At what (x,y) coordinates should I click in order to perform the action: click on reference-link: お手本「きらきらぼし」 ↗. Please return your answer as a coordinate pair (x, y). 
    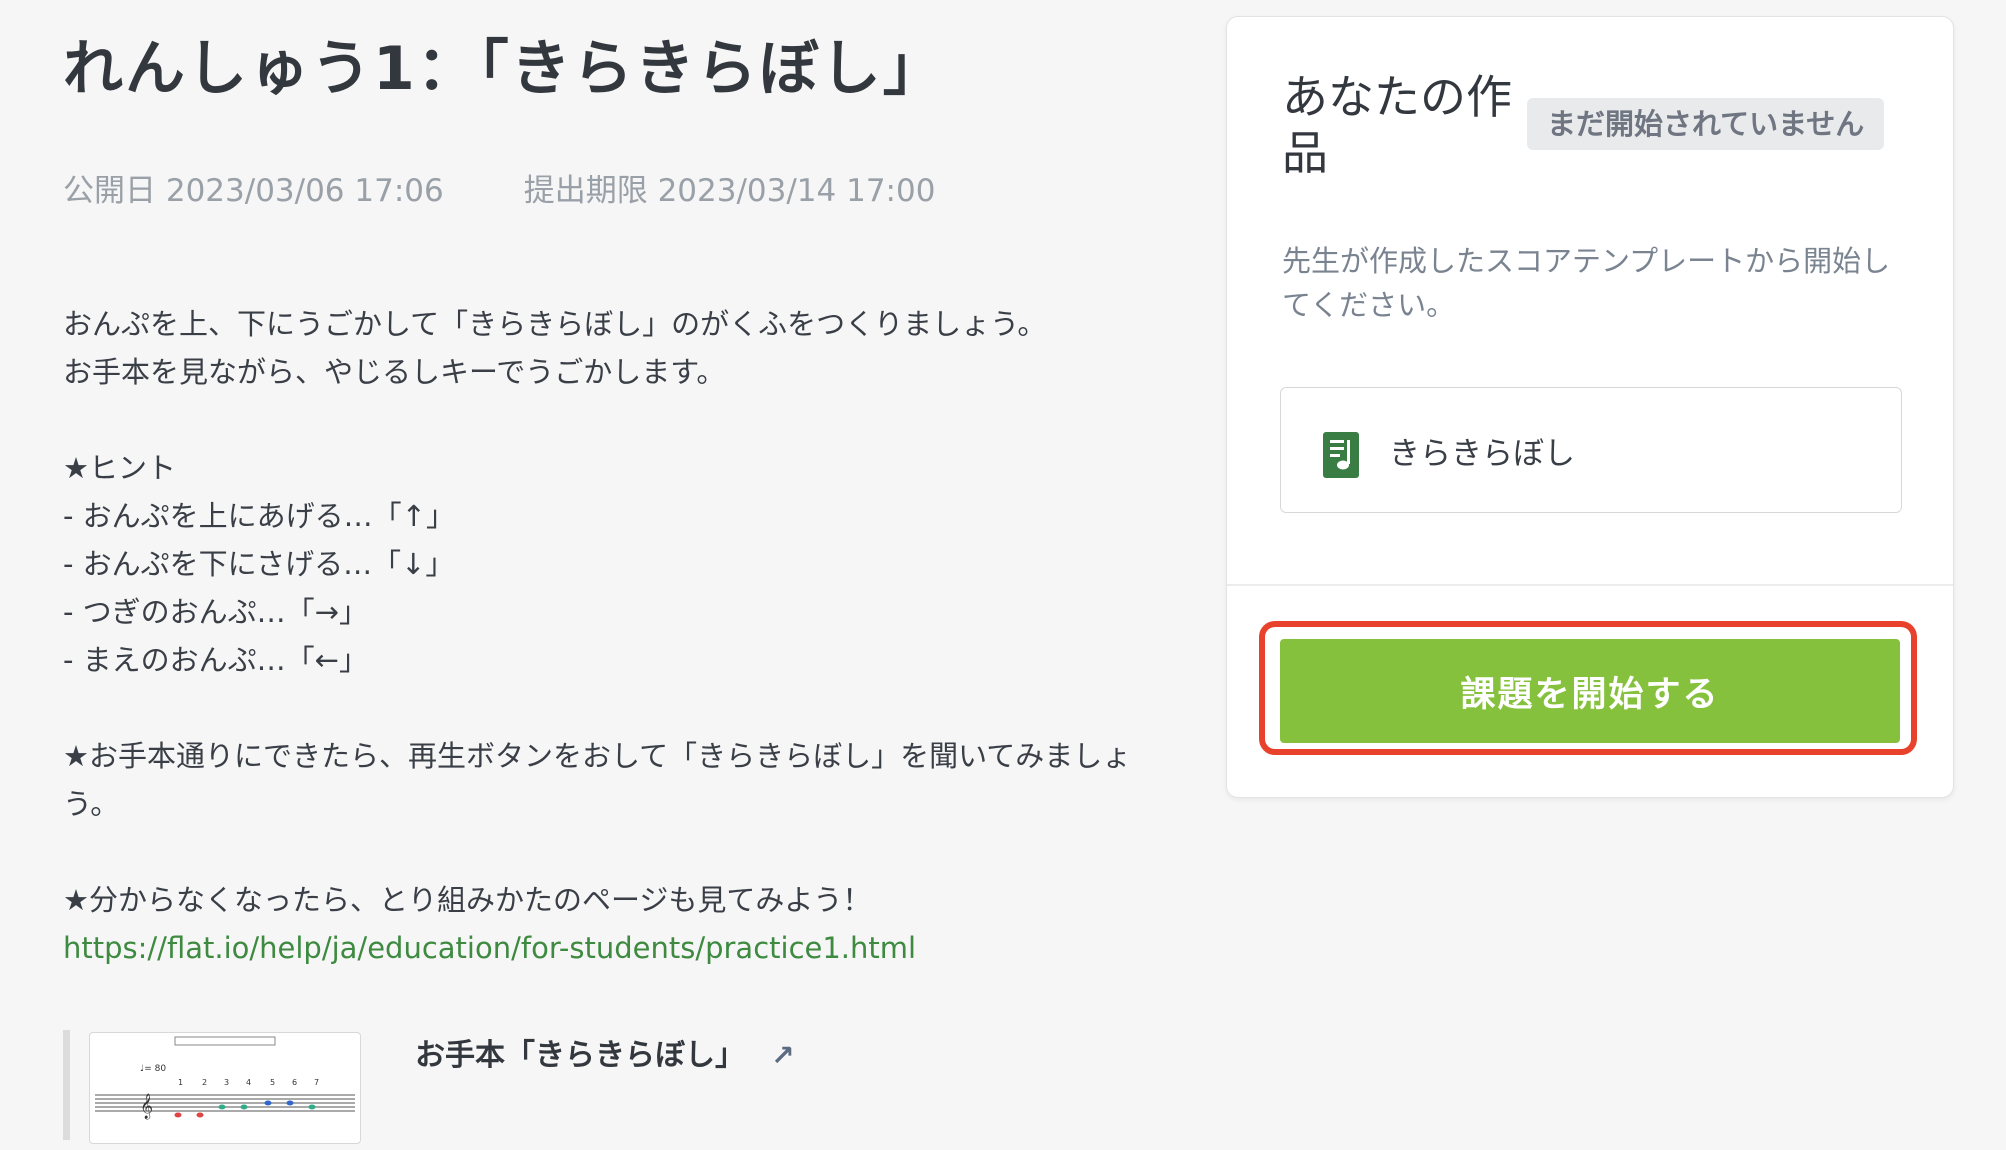
    Looking at the image, I should click on (604, 1052).